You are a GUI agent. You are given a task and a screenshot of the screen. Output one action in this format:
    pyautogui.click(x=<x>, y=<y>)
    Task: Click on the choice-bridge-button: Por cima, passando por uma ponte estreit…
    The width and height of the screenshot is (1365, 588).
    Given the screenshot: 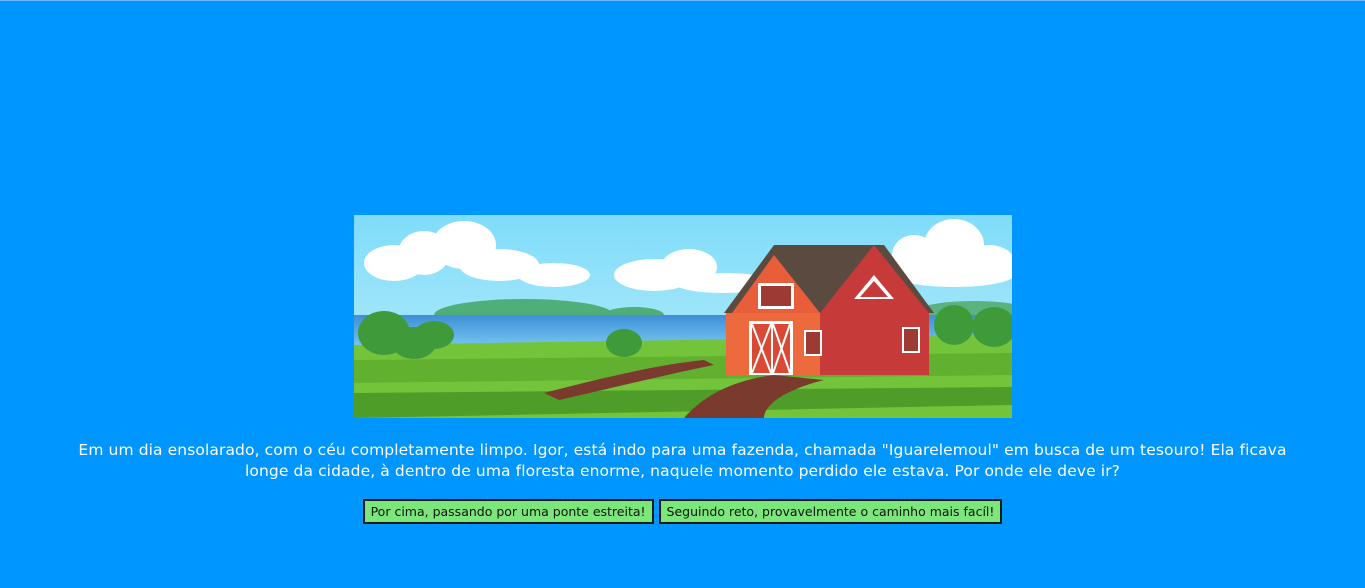 What is the action you would take?
    pyautogui.click(x=508, y=511)
    